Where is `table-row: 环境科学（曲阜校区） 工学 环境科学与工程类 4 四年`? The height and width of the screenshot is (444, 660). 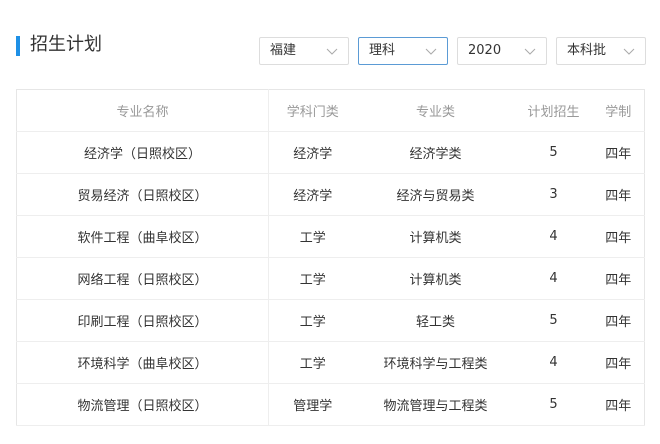 table-row: 环境科学（曲阜校区） 工学 环境科学与工程类 4 四年 is located at coordinates (330, 362).